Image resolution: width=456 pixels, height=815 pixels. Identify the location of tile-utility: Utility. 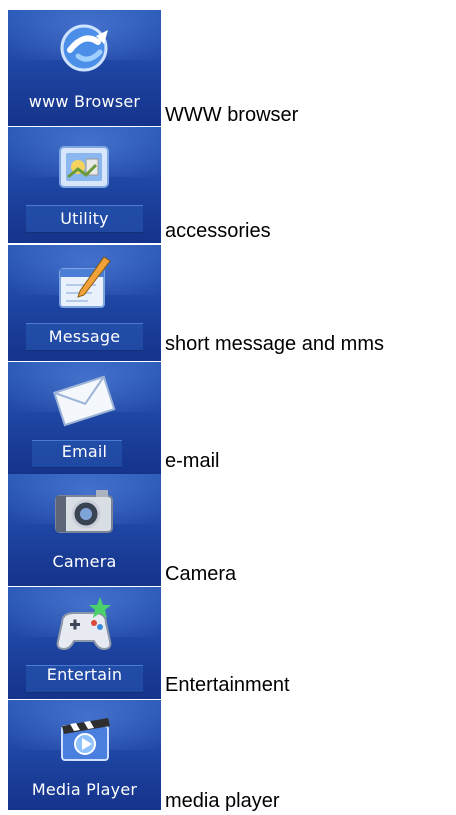
(84, 185).